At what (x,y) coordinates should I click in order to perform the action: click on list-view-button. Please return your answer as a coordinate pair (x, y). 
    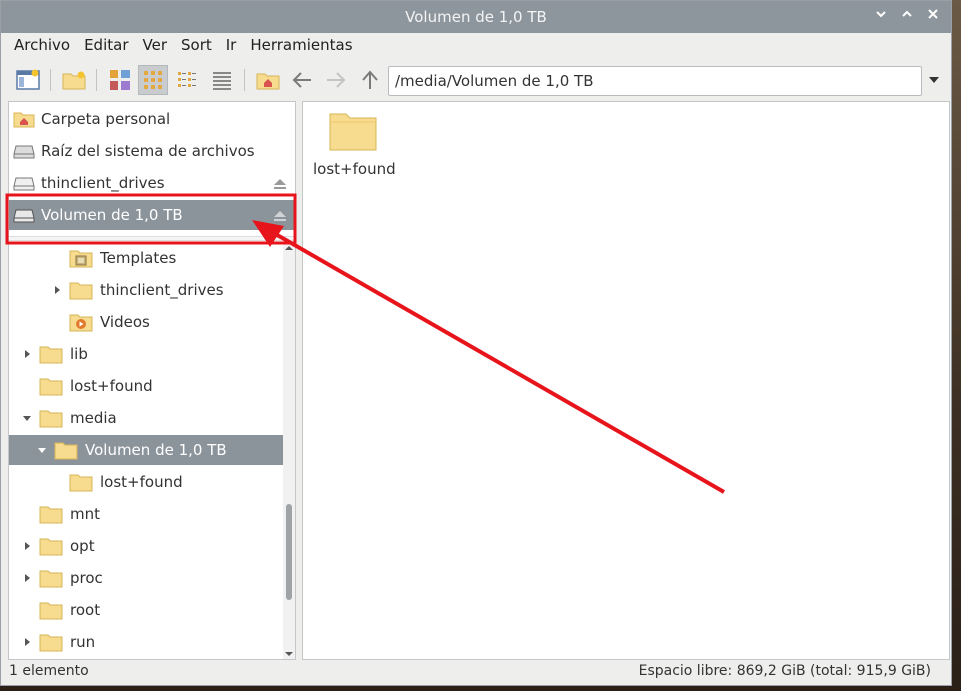
    Looking at the image, I should click on (222, 80).